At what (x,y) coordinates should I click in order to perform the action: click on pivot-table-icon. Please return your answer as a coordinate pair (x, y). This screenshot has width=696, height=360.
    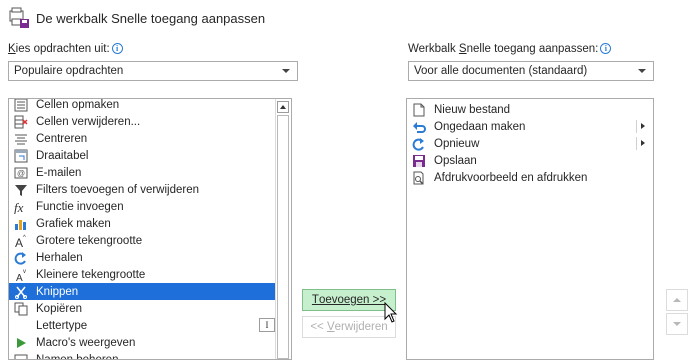
    Looking at the image, I should click on (21, 156).